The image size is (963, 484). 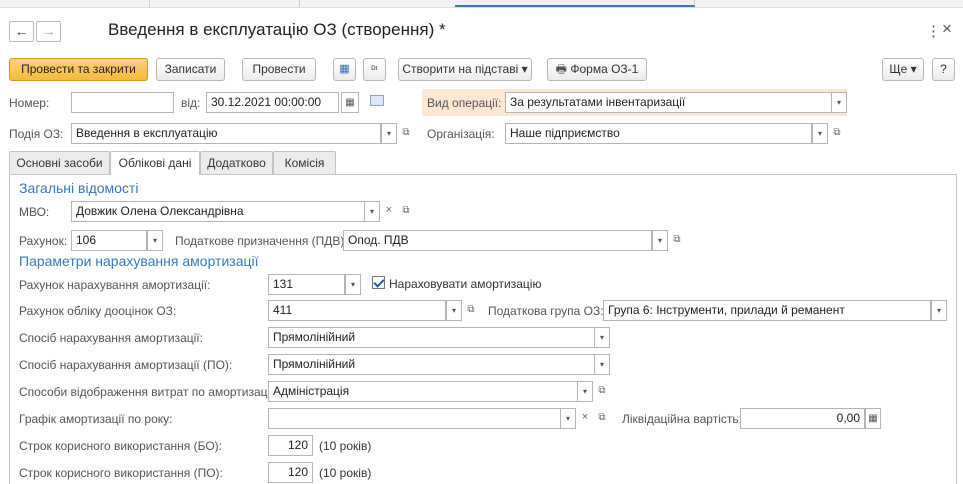 What do you see at coordinates (604, 69) in the screenshot?
I see `form-os1-label: Форма ОЗ-1` at bounding box center [604, 69].